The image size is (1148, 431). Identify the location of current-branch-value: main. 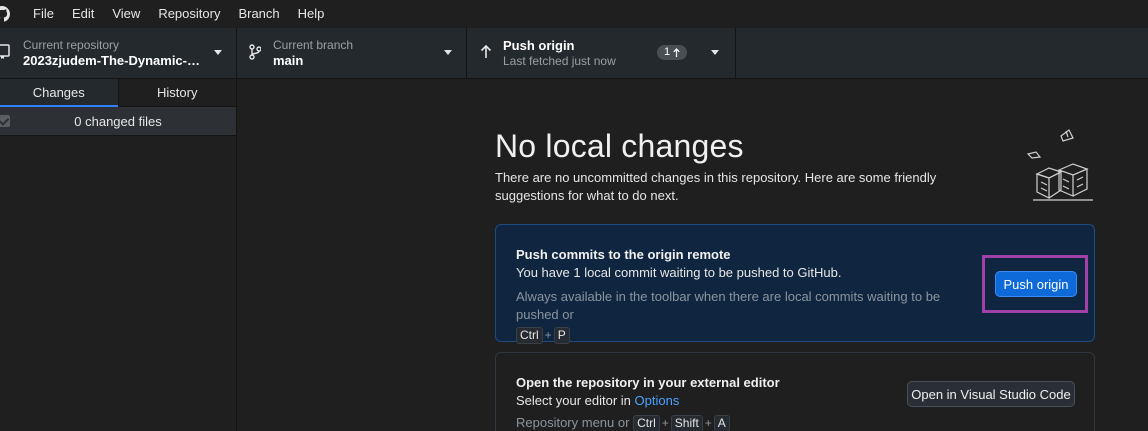
(288, 60).